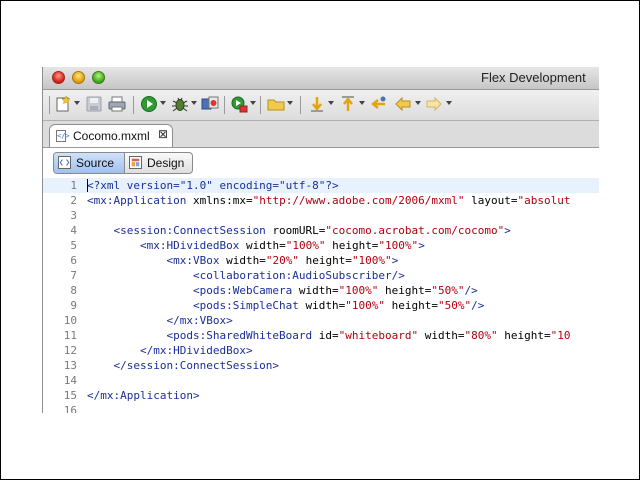 This screenshot has width=640, height=480. I want to click on back-icon, so click(403, 104).